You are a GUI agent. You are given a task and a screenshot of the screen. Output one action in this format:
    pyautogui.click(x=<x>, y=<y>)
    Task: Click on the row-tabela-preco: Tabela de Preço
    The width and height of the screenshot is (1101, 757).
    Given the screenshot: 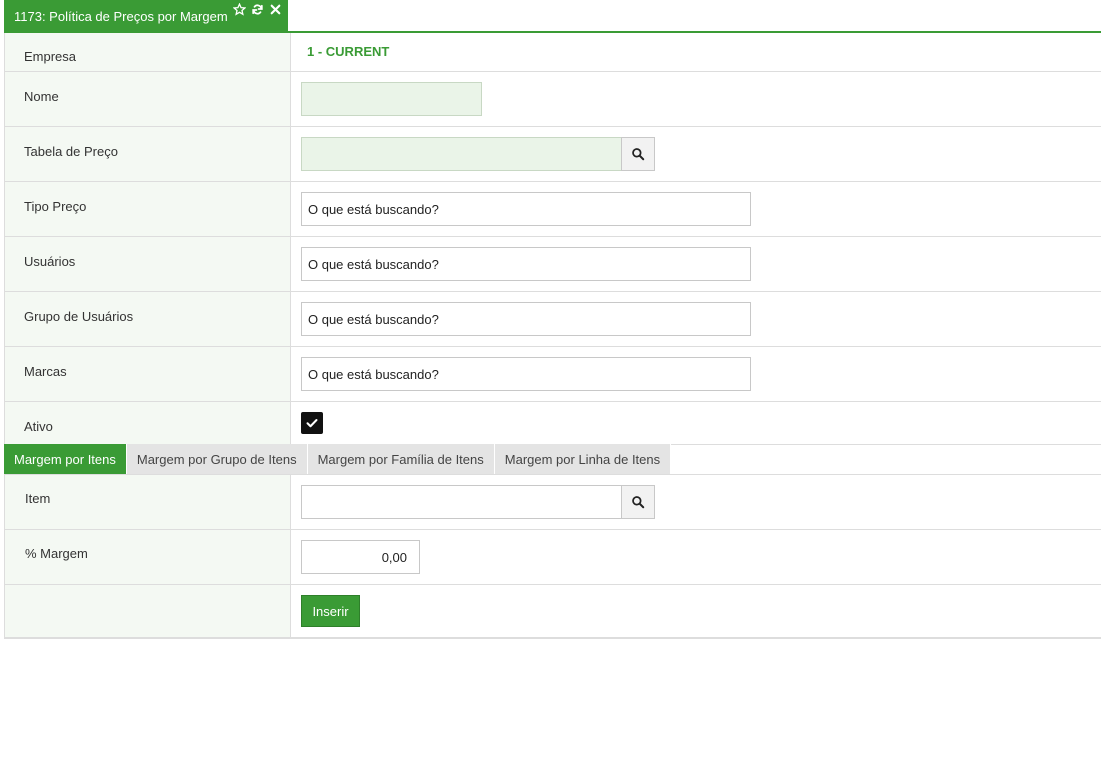 What is the action you would take?
    pyautogui.click(x=553, y=154)
    